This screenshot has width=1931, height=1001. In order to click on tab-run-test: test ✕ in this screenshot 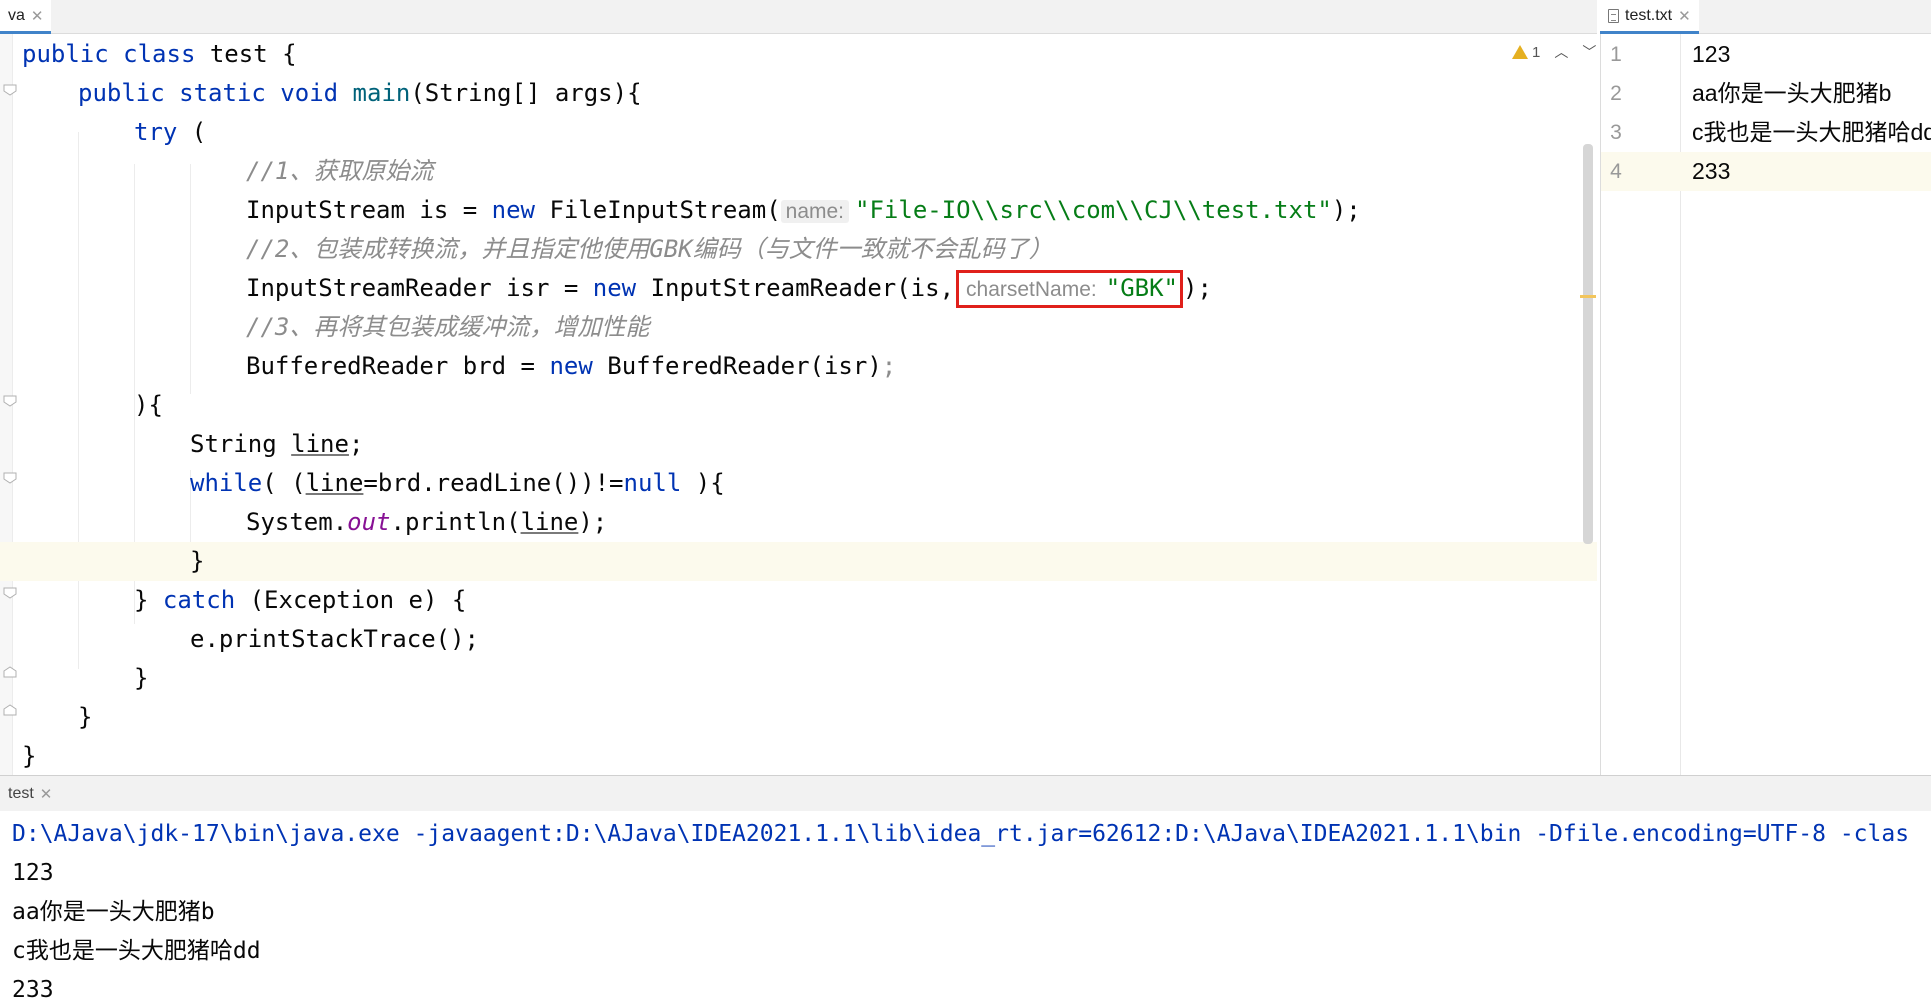, I will do `click(30, 794)`.